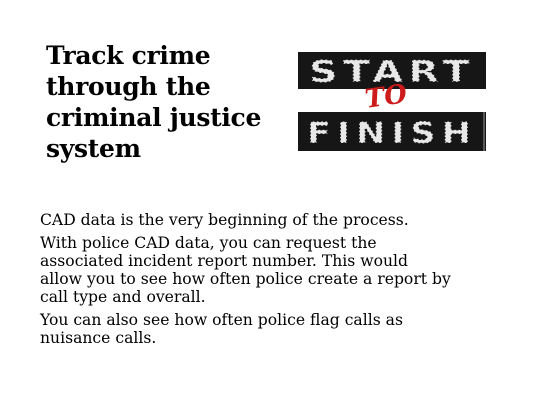 This screenshot has height=400, width=533. I want to click on start-to-finish-graphic: START TO FINISH, so click(392, 101).